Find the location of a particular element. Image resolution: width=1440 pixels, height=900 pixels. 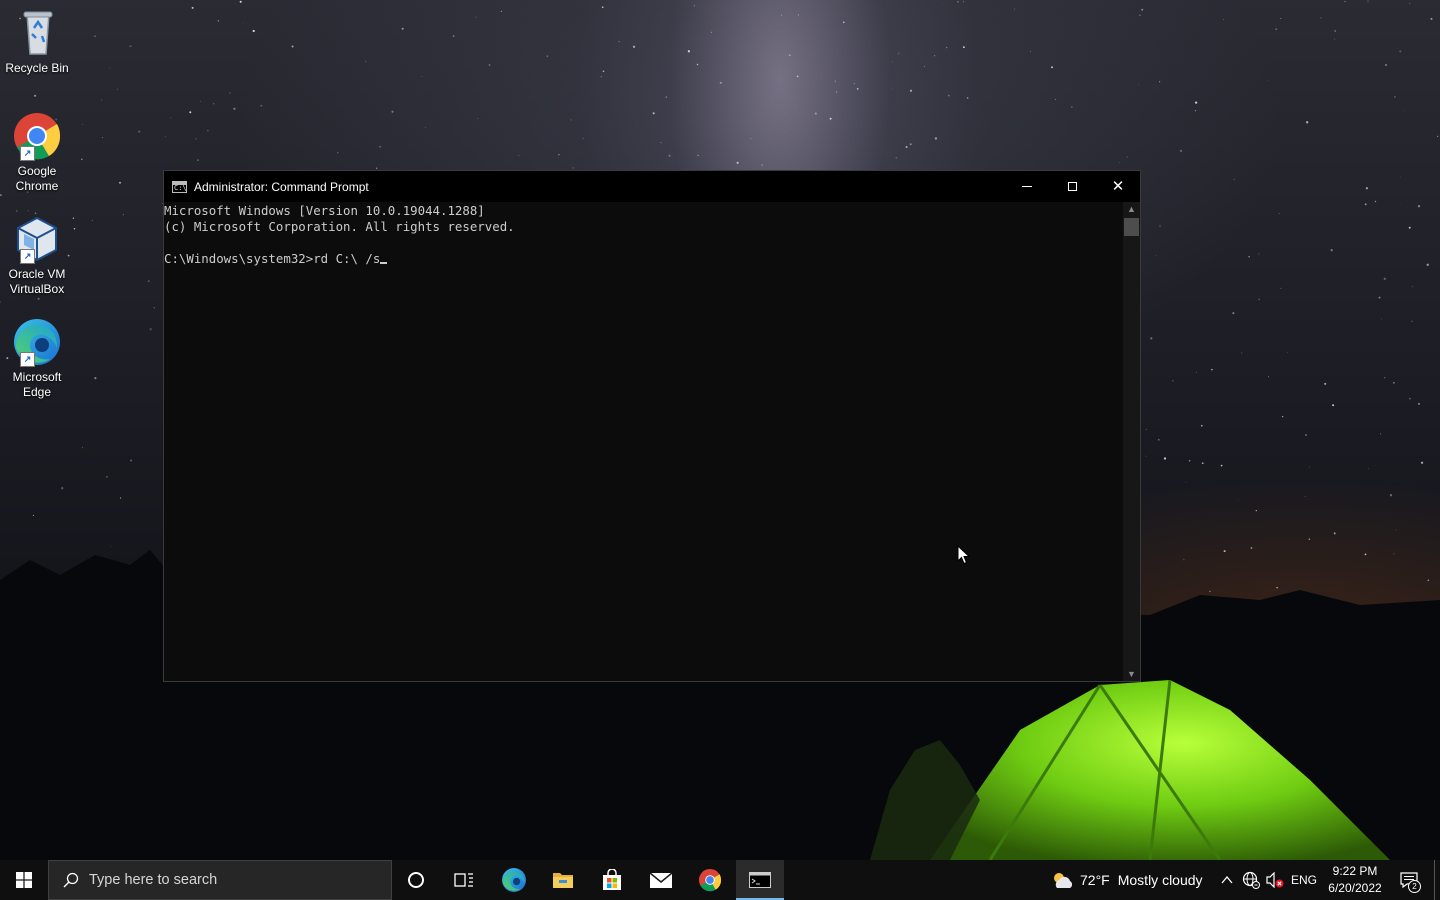

desktop-icon-label: Oracle VM is located at coordinates (37, 274).